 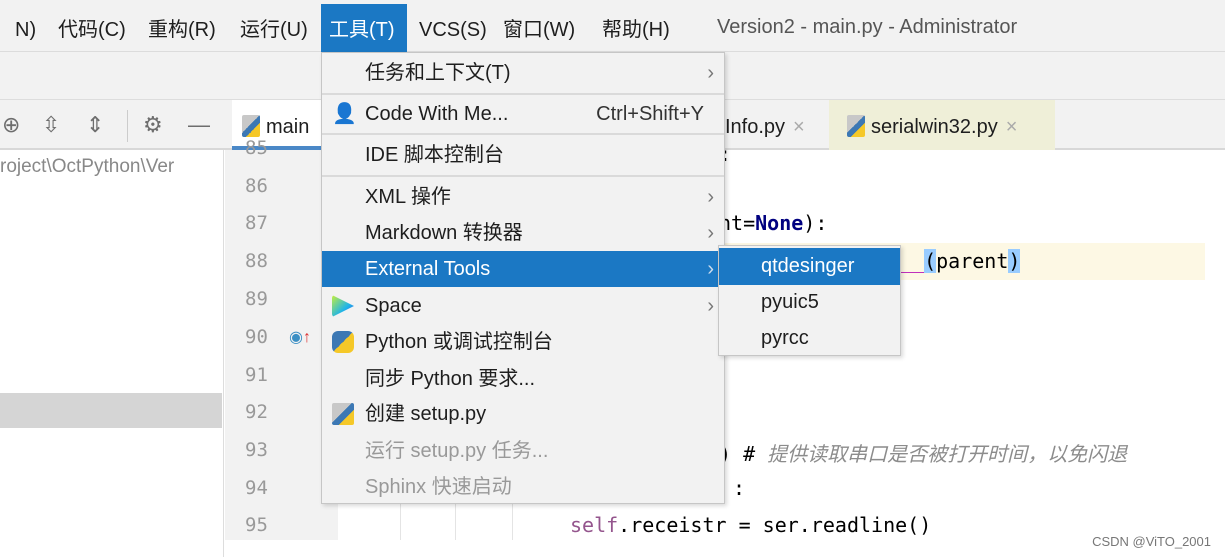 I want to click on watermark: CSDN @ViTO_2001, so click(x=1151, y=541).